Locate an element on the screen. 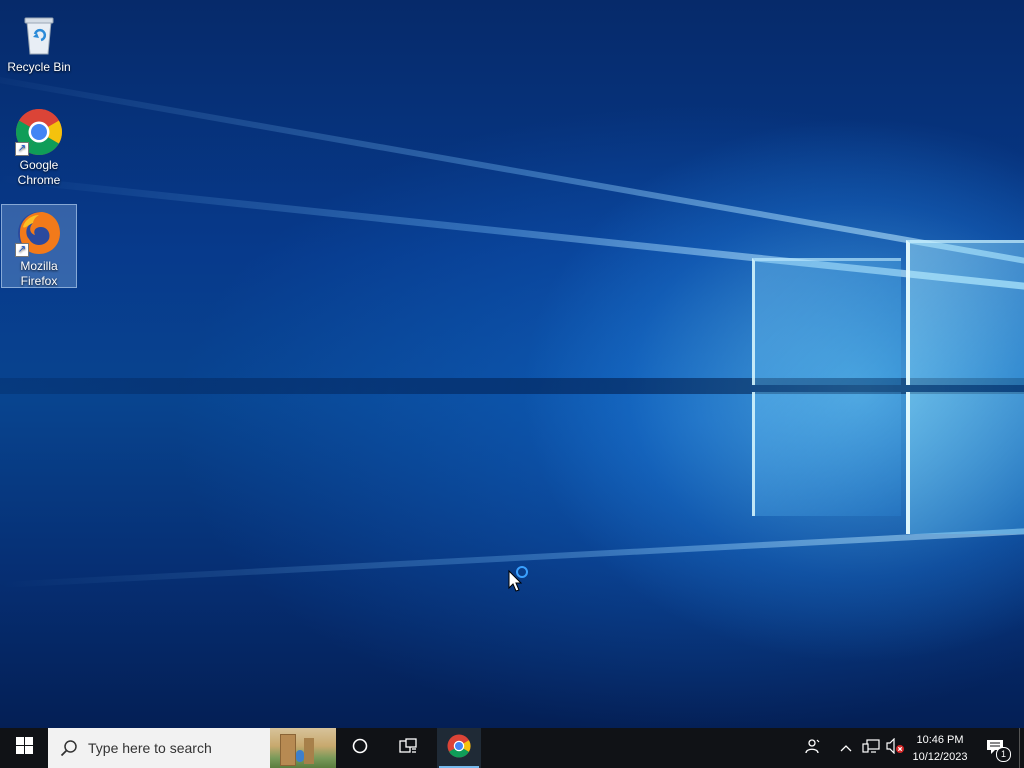 The image size is (1024, 768). chevron-up-icon is located at coordinates (846, 748).